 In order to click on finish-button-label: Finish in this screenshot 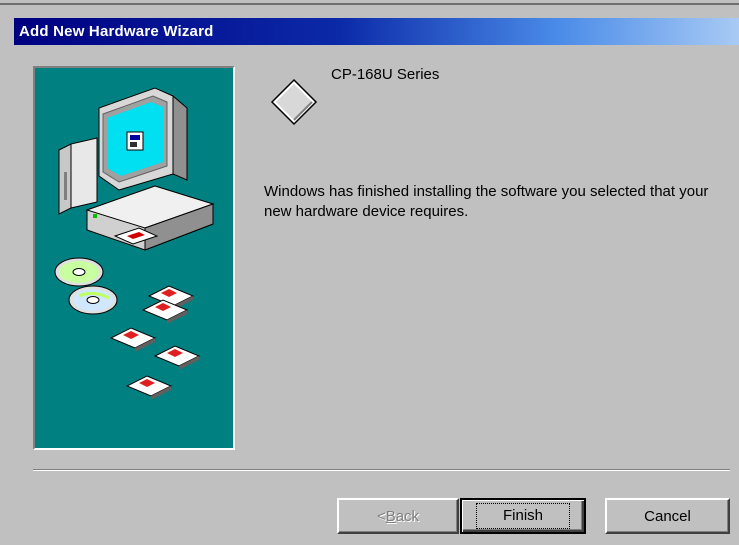, I will do `click(522, 516)`.